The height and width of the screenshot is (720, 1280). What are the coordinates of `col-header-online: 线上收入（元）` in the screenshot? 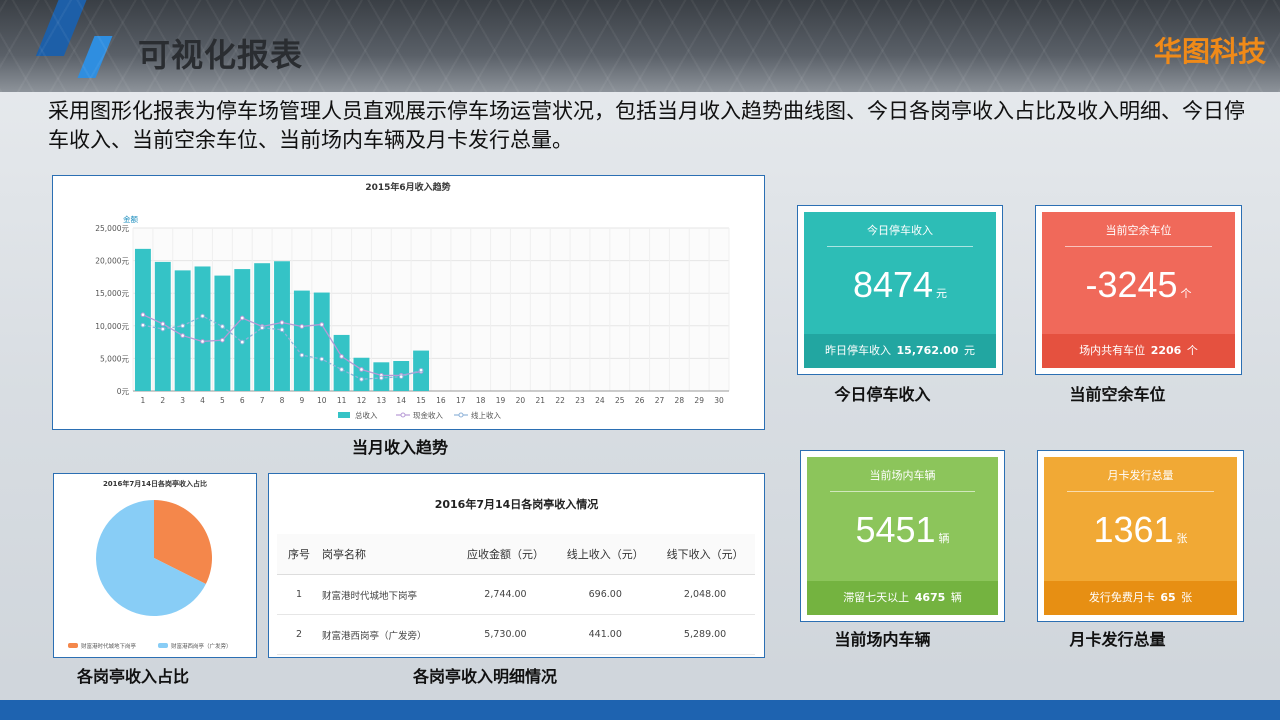 It's located at (605, 554).